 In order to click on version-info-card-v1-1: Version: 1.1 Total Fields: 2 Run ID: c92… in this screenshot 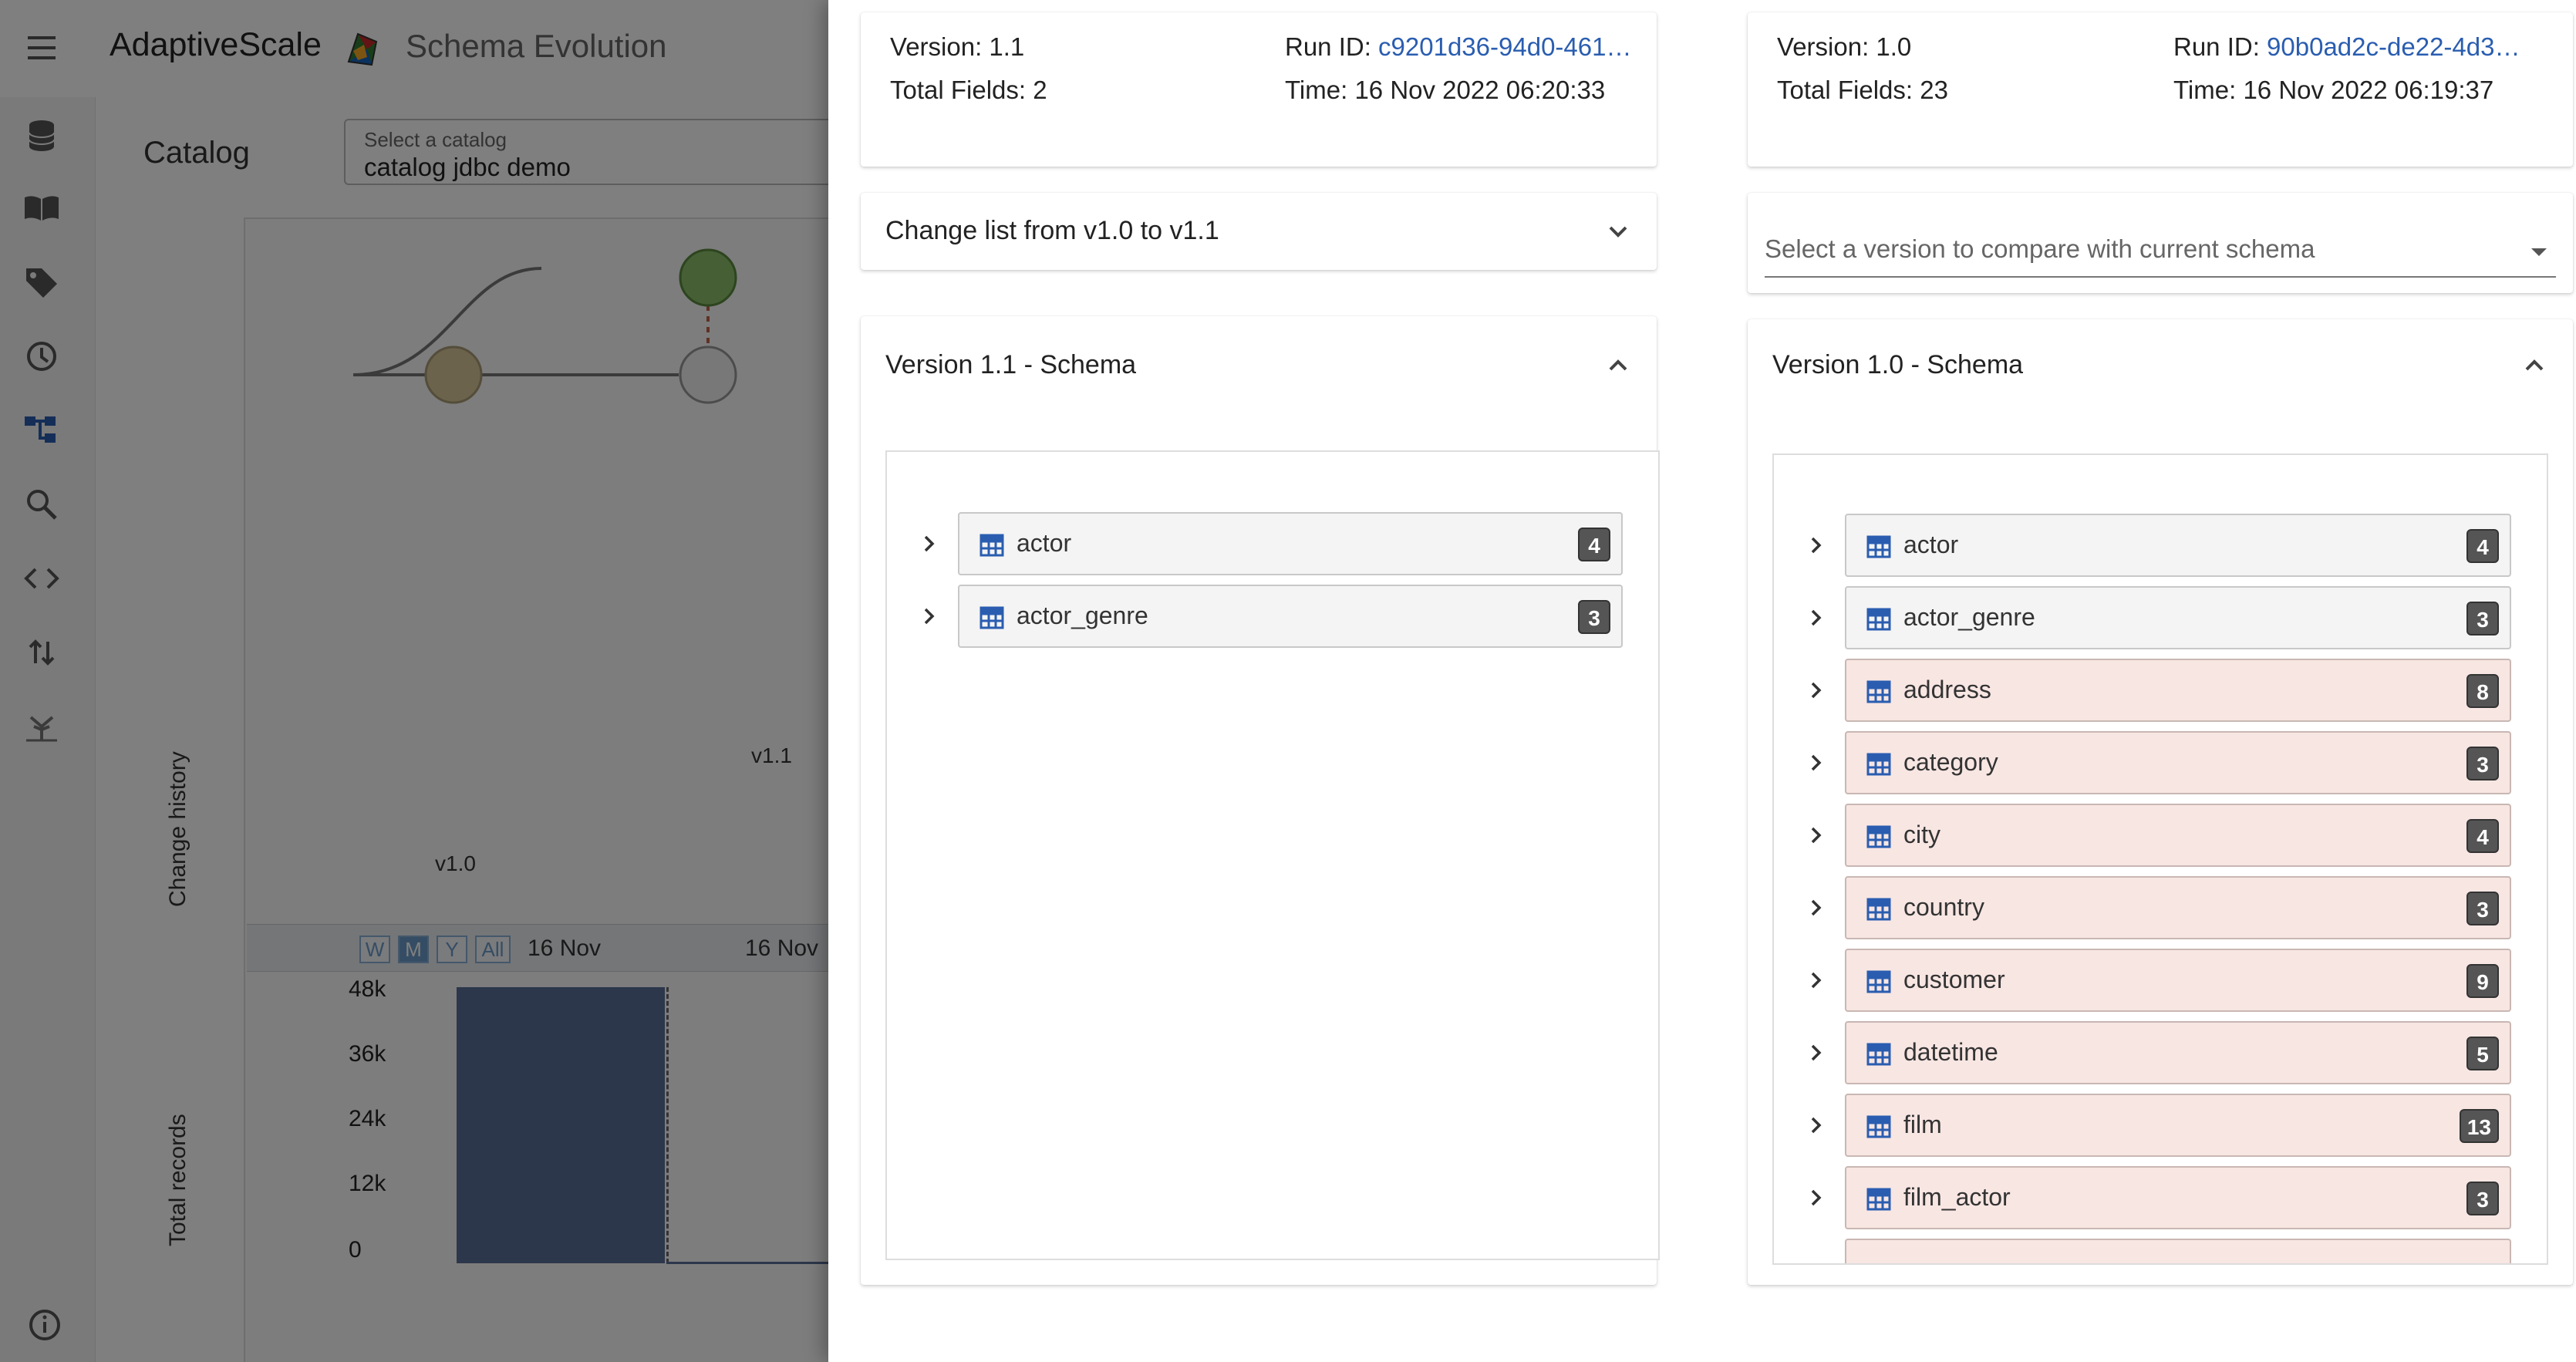, I will do `click(1259, 90)`.